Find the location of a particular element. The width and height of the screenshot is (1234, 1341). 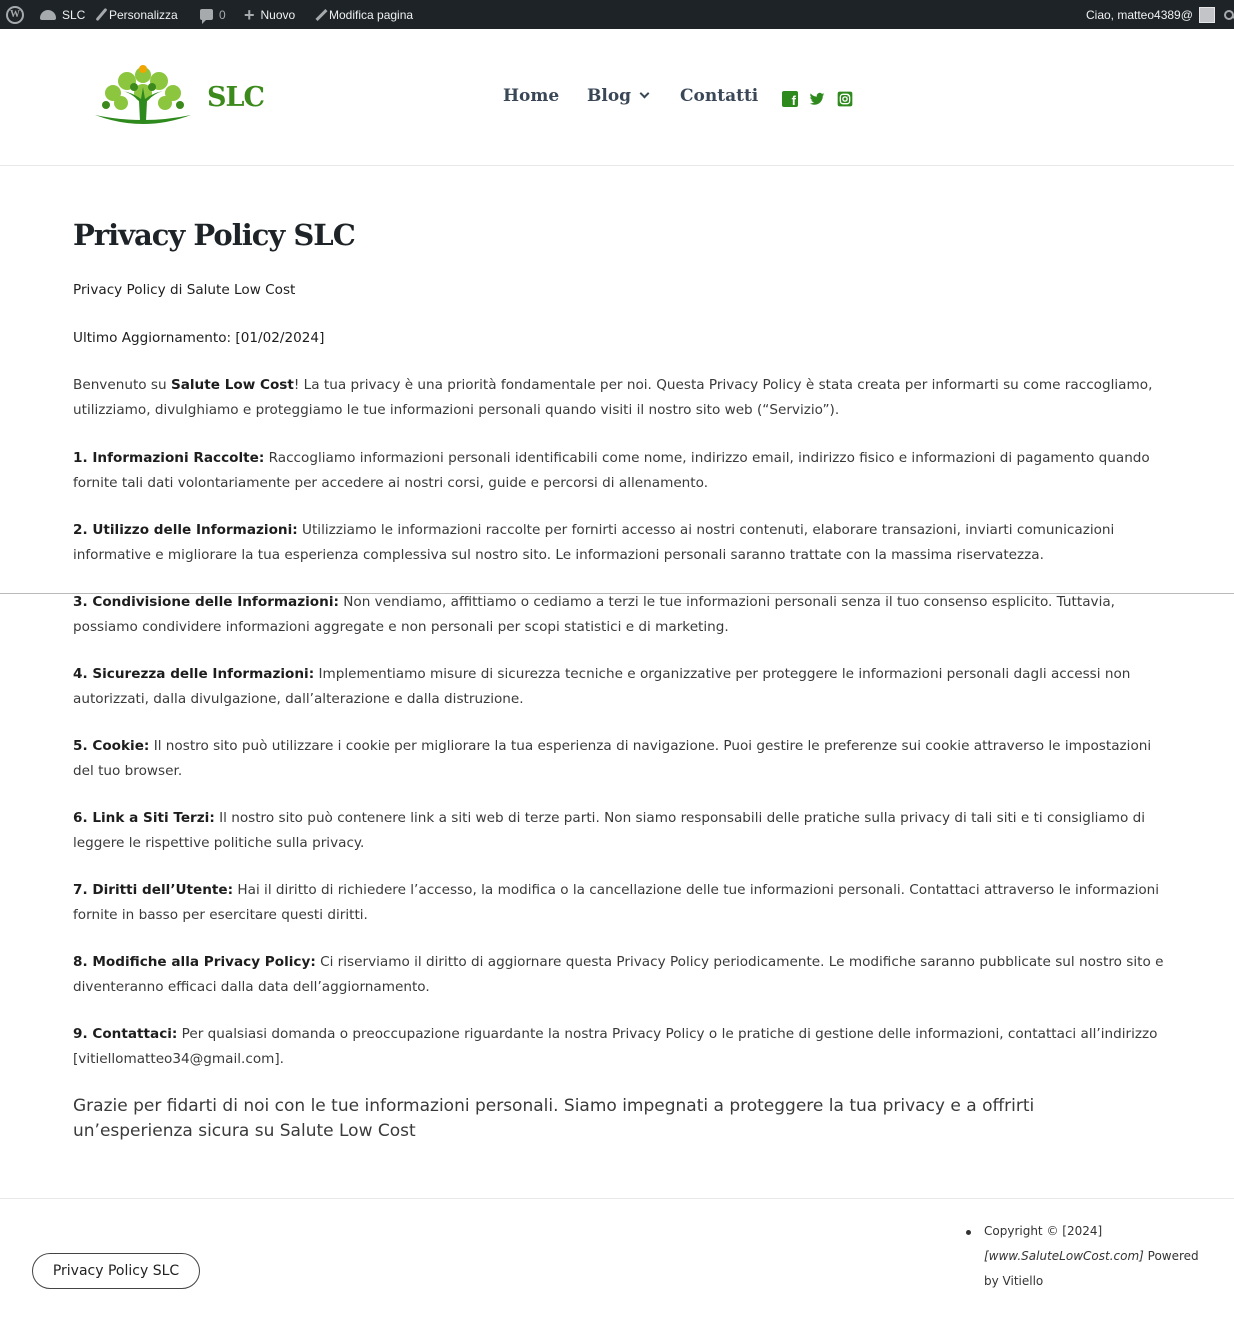

plus-icon: + is located at coordinates (249, 14).